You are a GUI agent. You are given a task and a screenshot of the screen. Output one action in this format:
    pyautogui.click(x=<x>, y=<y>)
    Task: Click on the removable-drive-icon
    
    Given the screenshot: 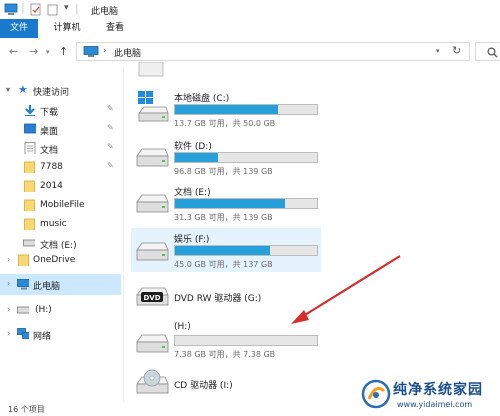 What is the action you would take?
    pyautogui.click(x=152, y=343)
    